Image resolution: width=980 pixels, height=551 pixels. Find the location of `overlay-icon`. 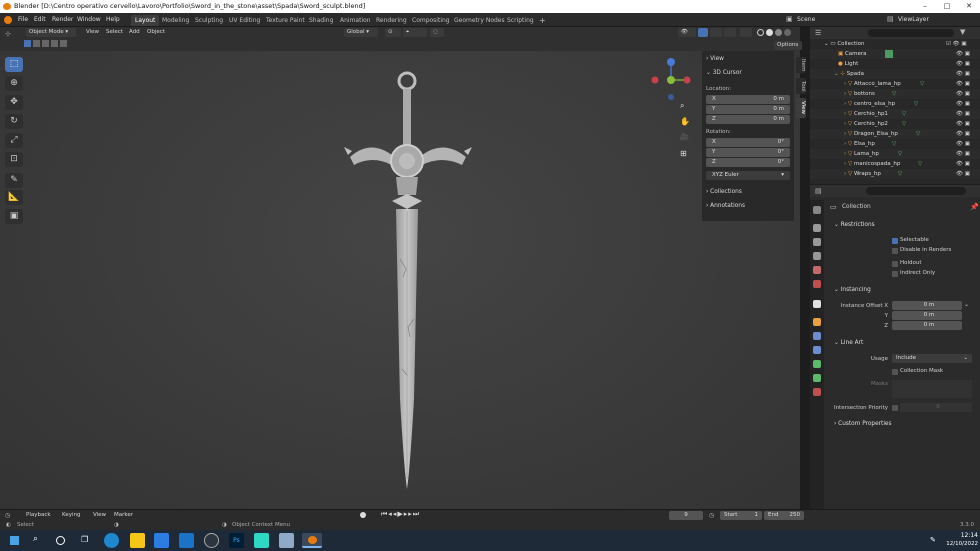

overlay-icon is located at coordinates (716, 32).